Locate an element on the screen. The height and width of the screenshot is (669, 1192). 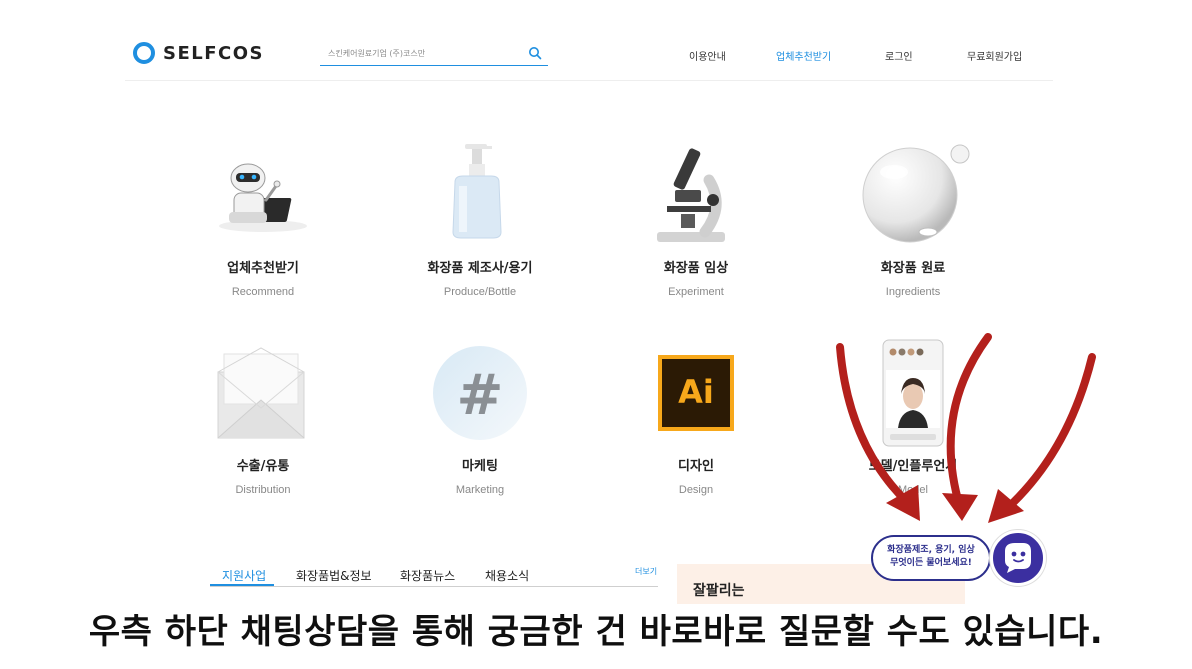
hashtag-icon: # is located at coordinates (480, 393).